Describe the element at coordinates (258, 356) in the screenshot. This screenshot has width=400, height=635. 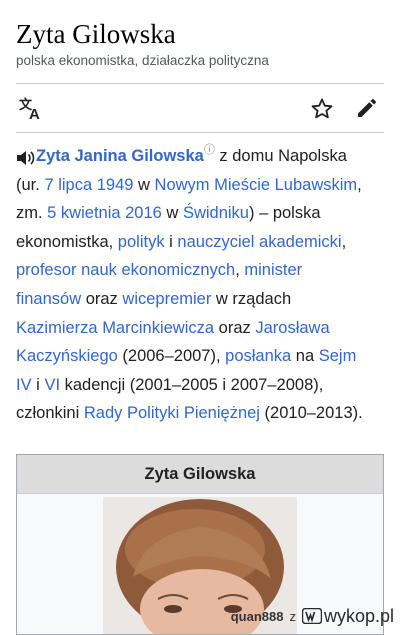
I see `wiki-link: posłanka` at that location.